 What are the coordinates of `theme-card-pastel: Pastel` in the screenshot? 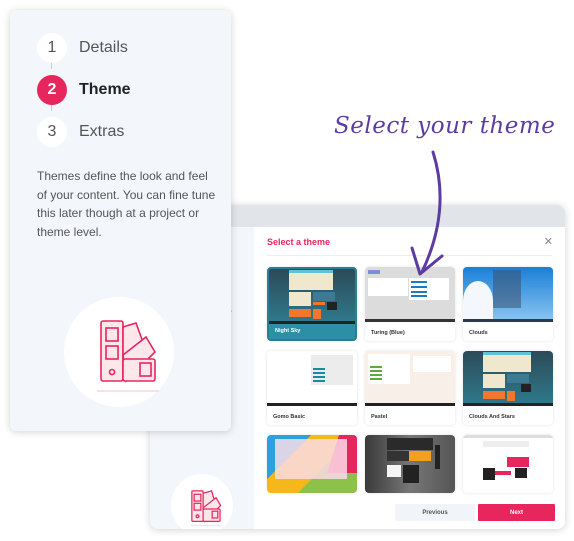 It's located at (410, 388).